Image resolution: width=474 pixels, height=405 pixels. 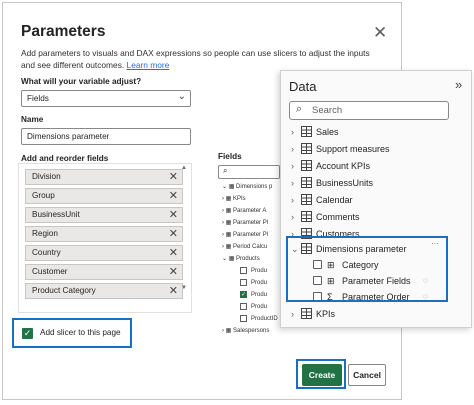 I want to click on table-label: Support measures, so click(x=353, y=149).